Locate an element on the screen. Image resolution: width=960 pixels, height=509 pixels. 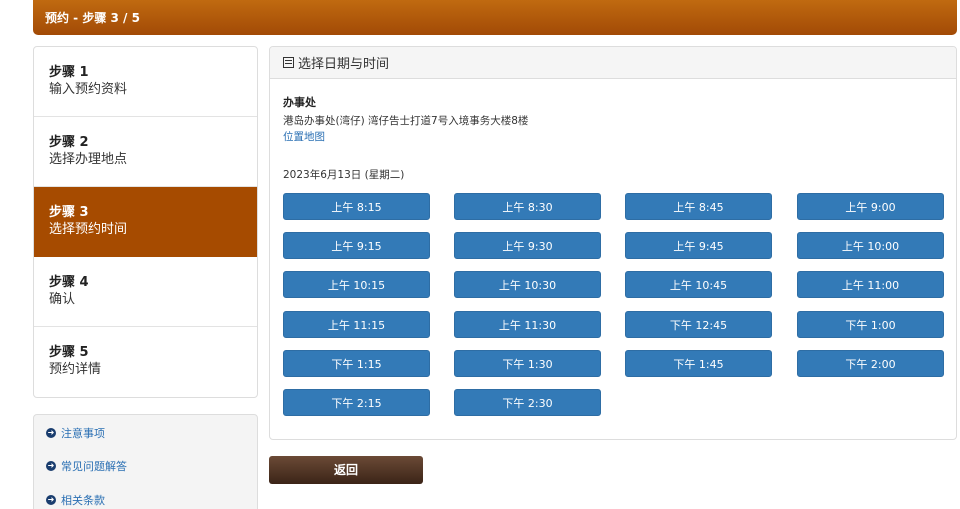
step-5: 步骤 5 预约详情 is located at coordinates (145, 362).